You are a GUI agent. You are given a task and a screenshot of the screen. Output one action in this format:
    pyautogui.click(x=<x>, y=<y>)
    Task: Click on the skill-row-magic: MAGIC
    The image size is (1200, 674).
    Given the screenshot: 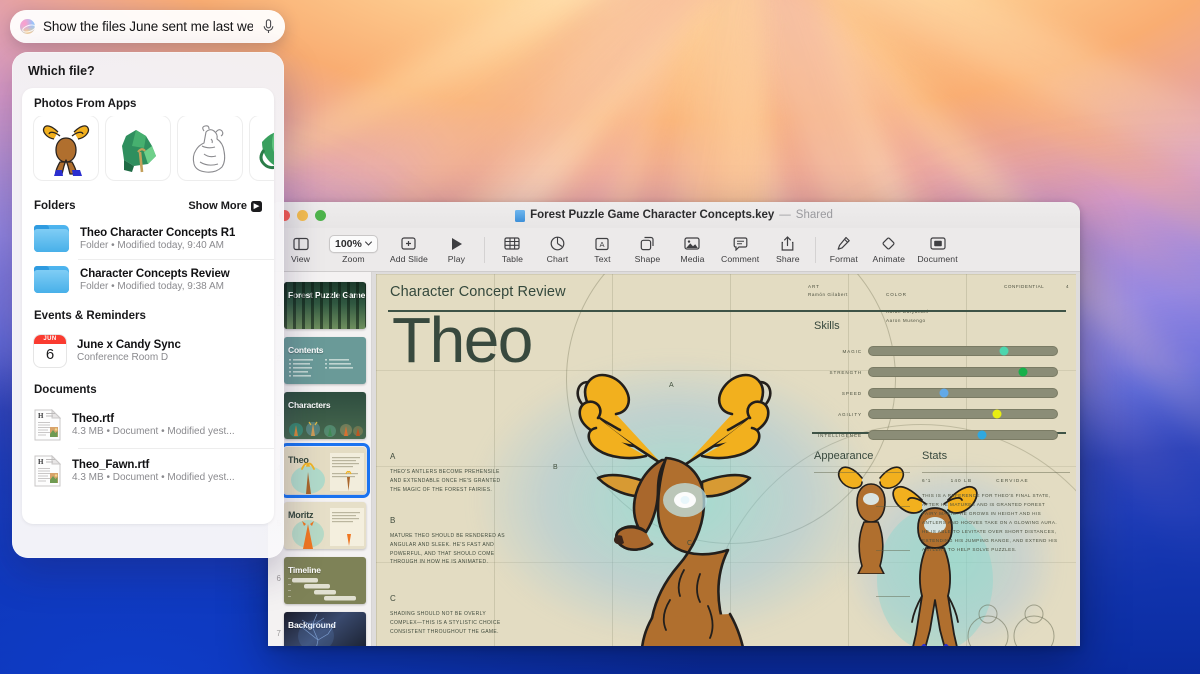 What is the action you would take?
    pyautogui.click(x=936, y=351)
    